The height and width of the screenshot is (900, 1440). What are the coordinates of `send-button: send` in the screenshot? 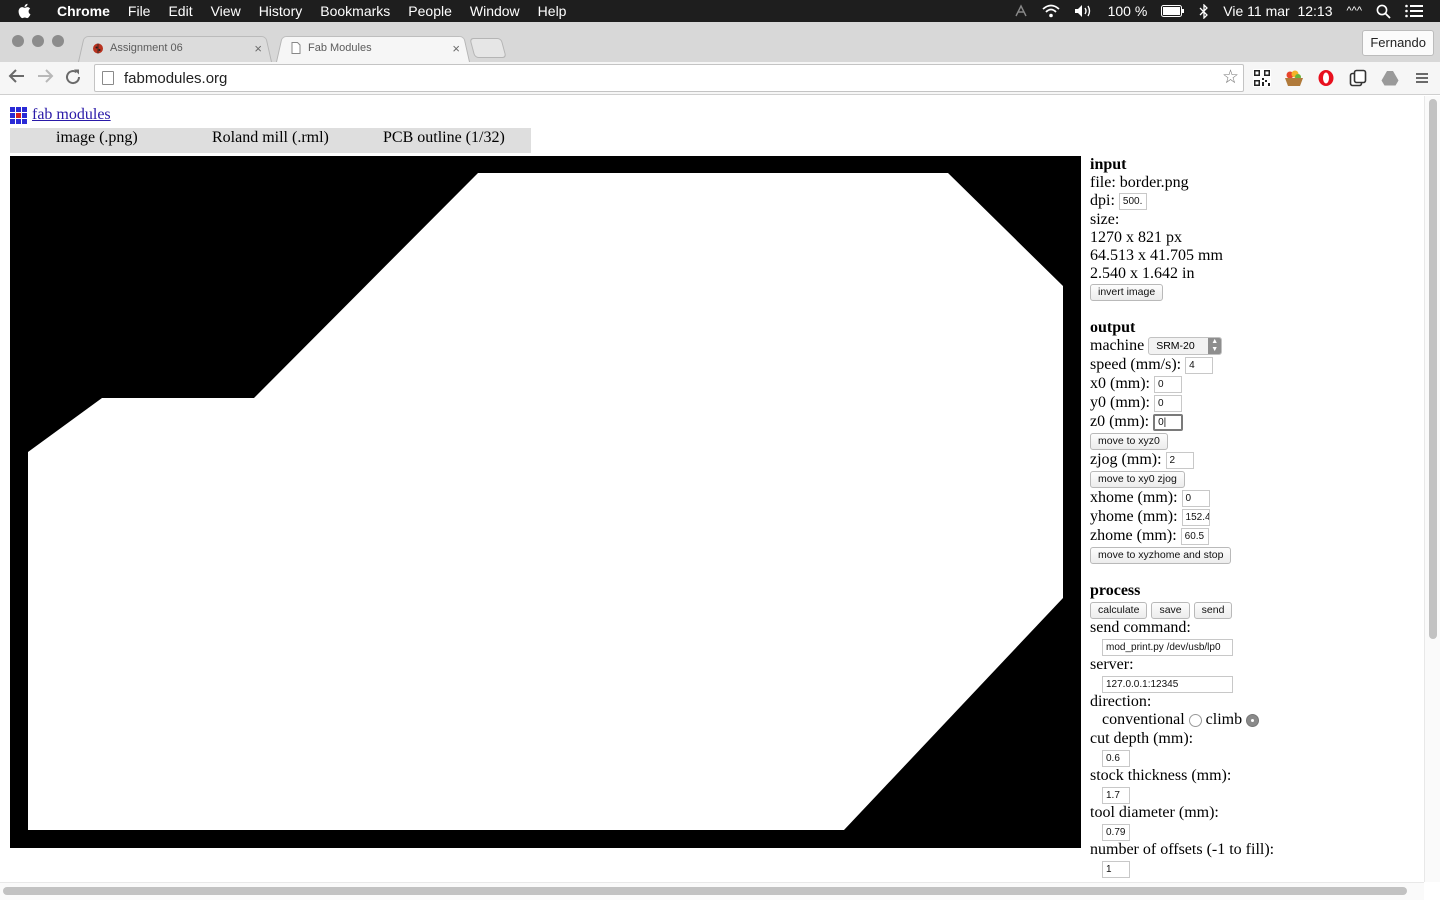 It's located at (1213, 610).